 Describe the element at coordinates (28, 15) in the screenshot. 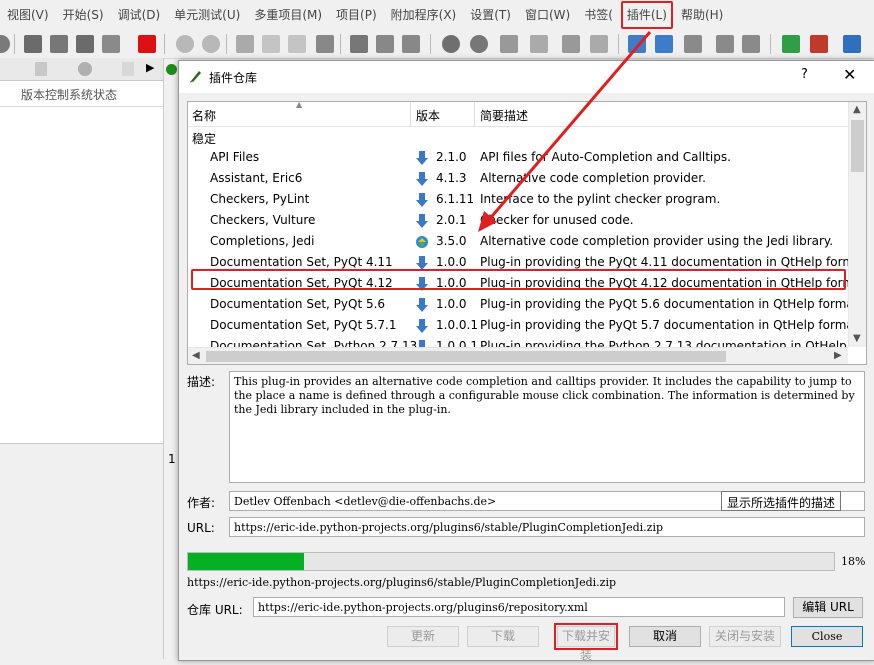

I see `menu-view: 视图(V)` at that location.